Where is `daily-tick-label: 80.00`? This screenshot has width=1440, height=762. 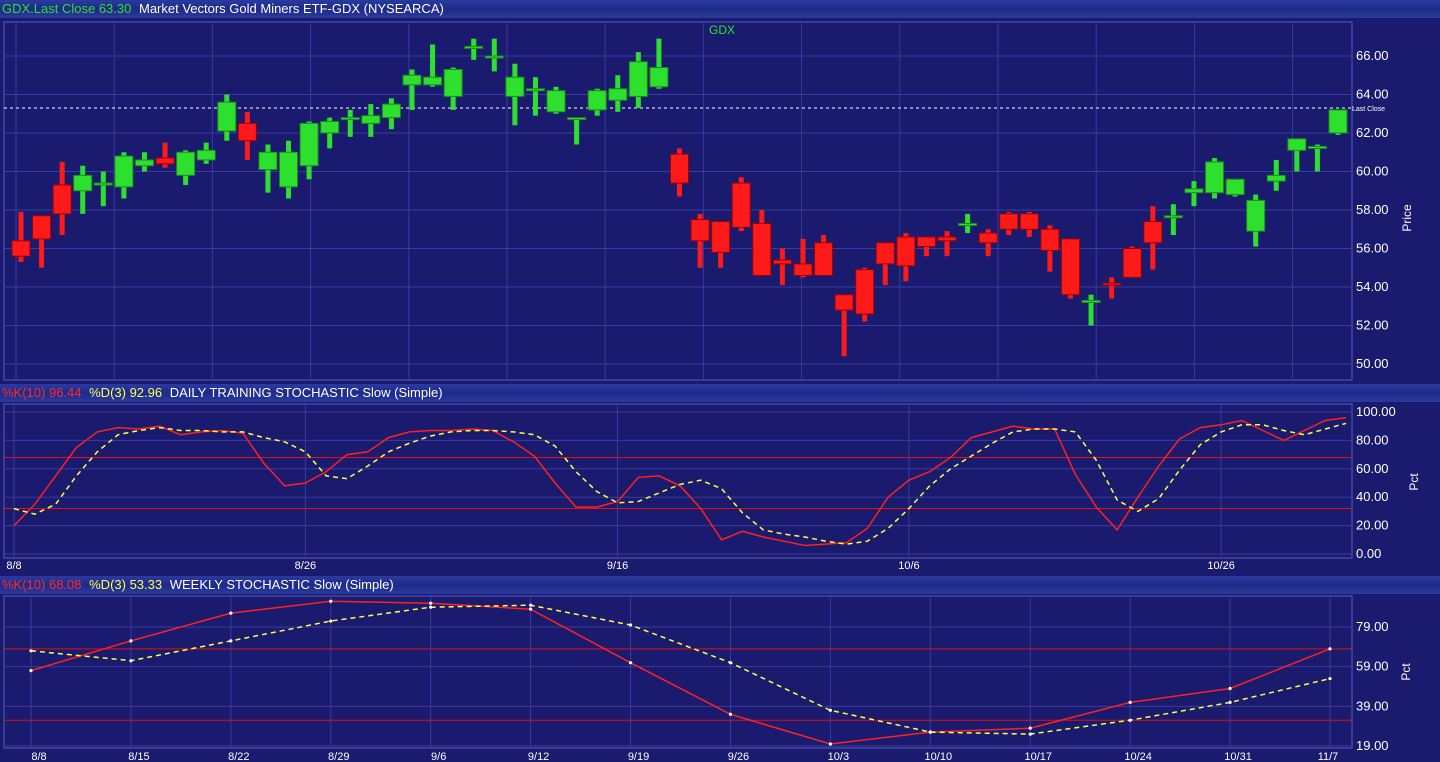 daily-tick-label: 80.00 is located at coordinates (1372, 439).